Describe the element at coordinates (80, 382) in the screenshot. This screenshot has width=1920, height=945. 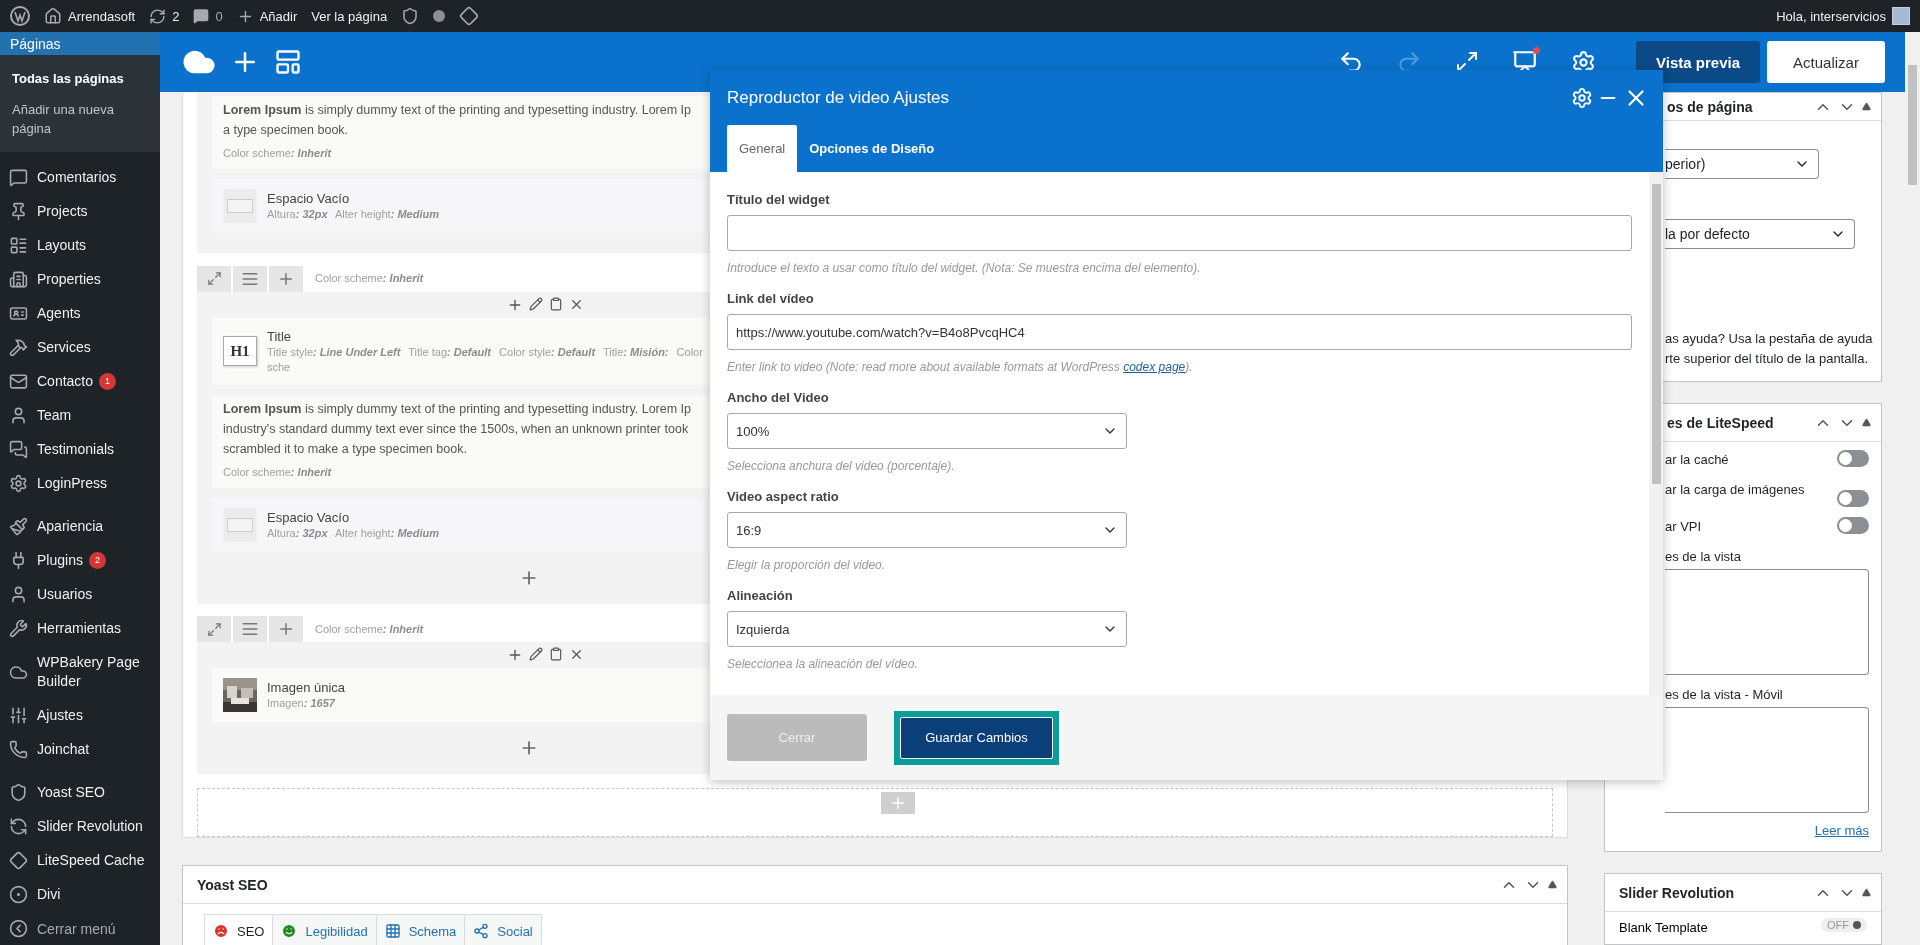
I see `sidebar-item: Contacto 1` at that location.